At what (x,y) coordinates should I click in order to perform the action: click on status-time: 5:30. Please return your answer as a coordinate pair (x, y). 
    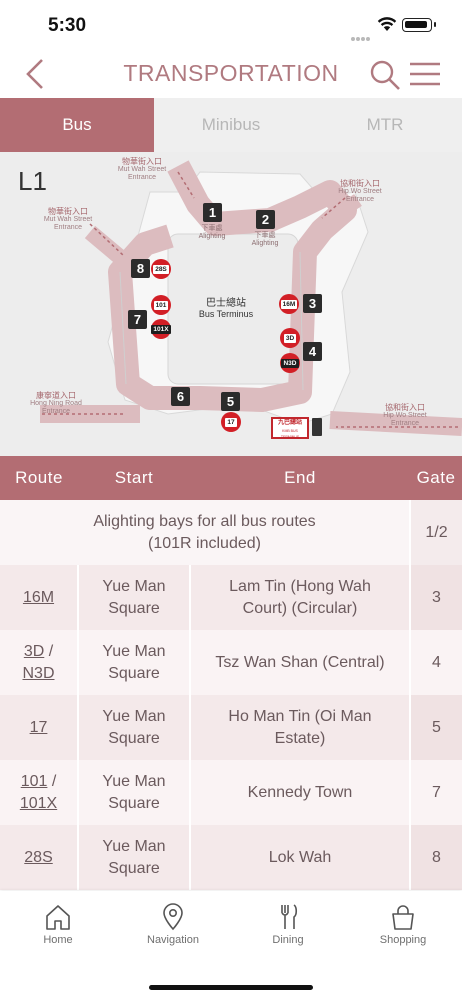
    Looking at the image, I should click on (67, 25).